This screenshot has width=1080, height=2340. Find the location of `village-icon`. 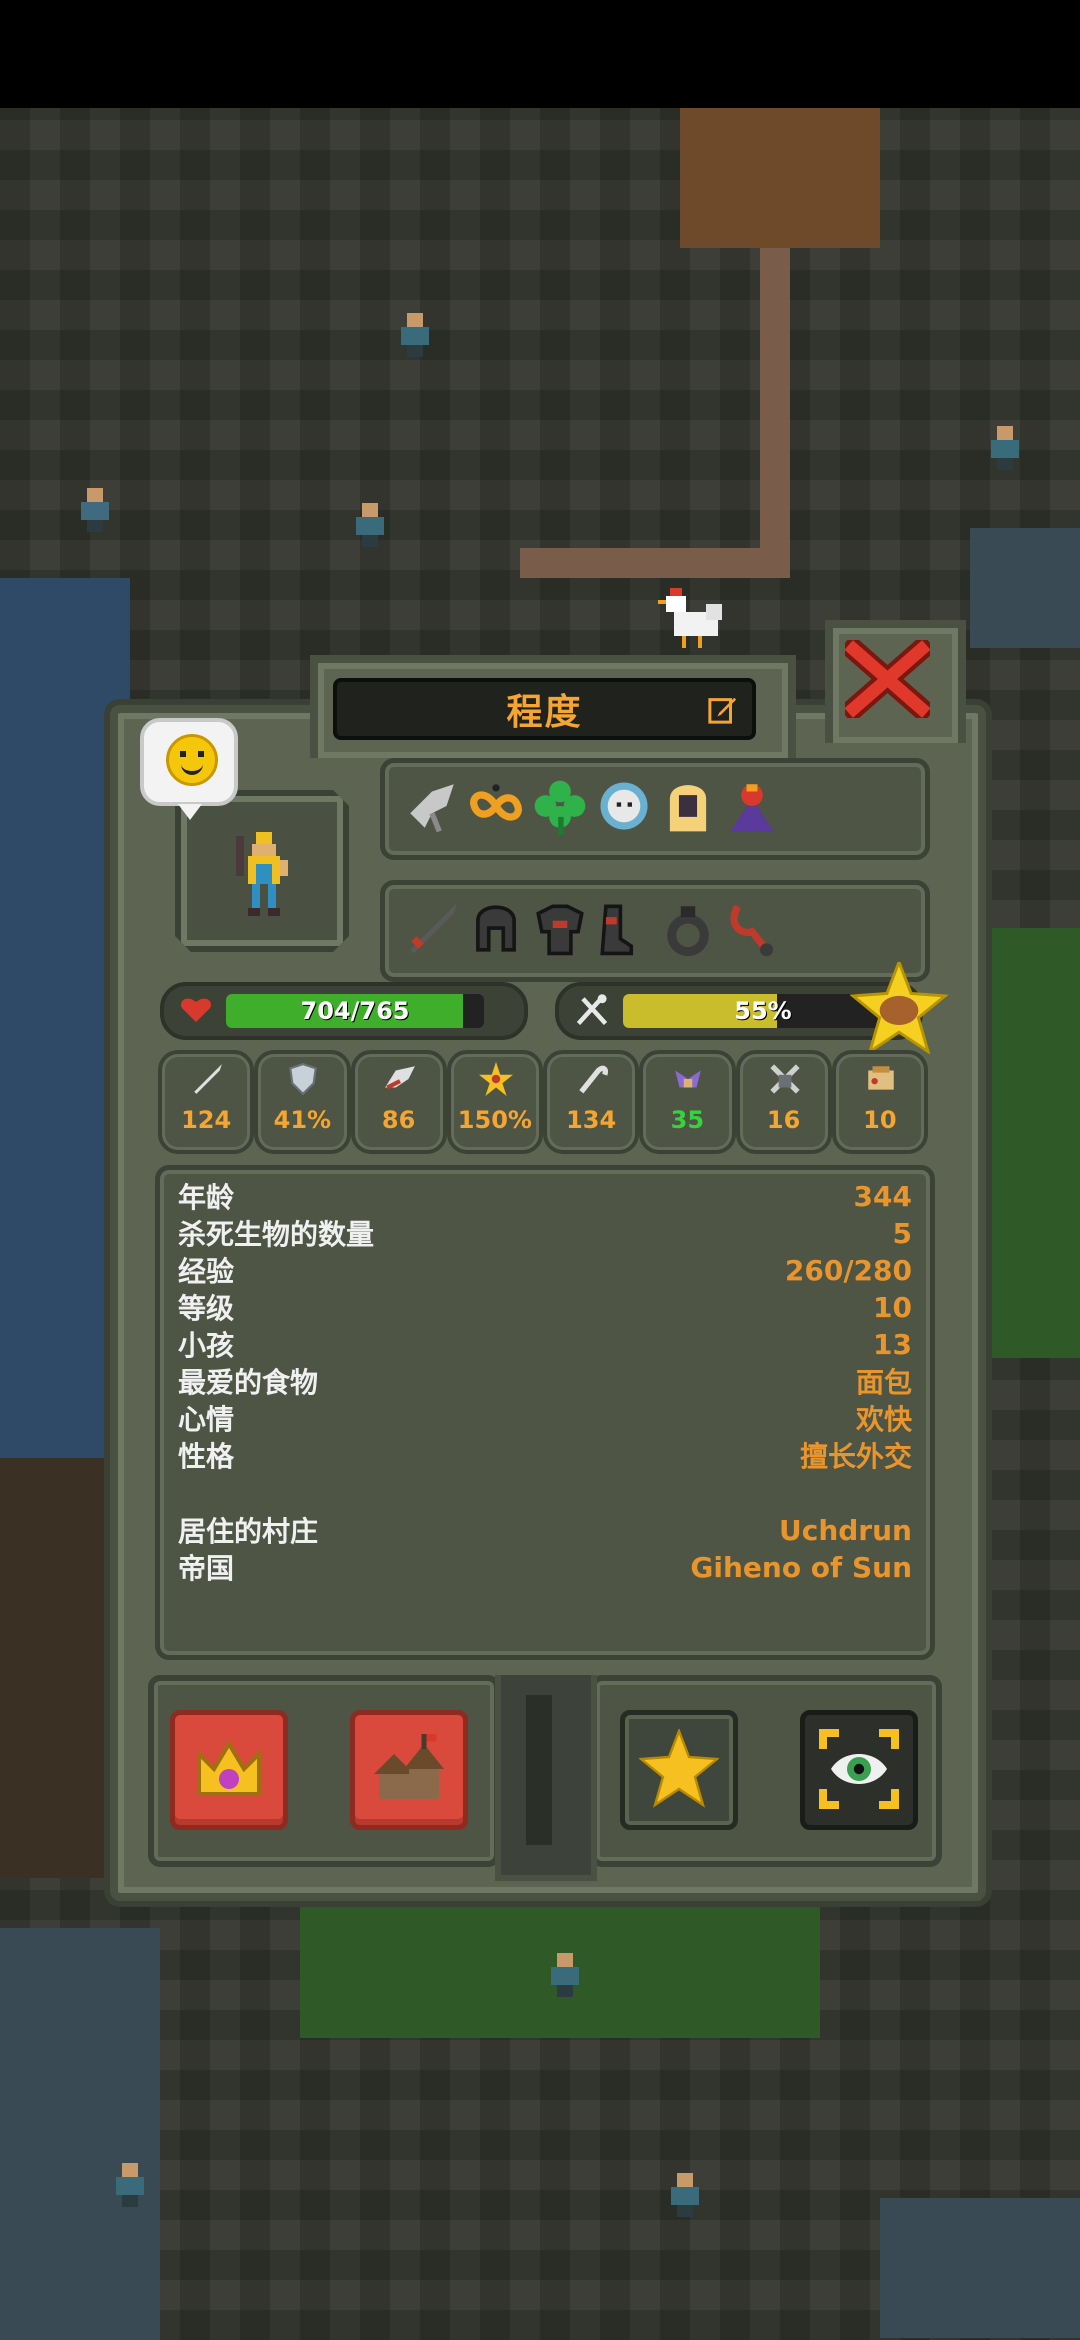

village-icon is located at coordinates (409, 1766).